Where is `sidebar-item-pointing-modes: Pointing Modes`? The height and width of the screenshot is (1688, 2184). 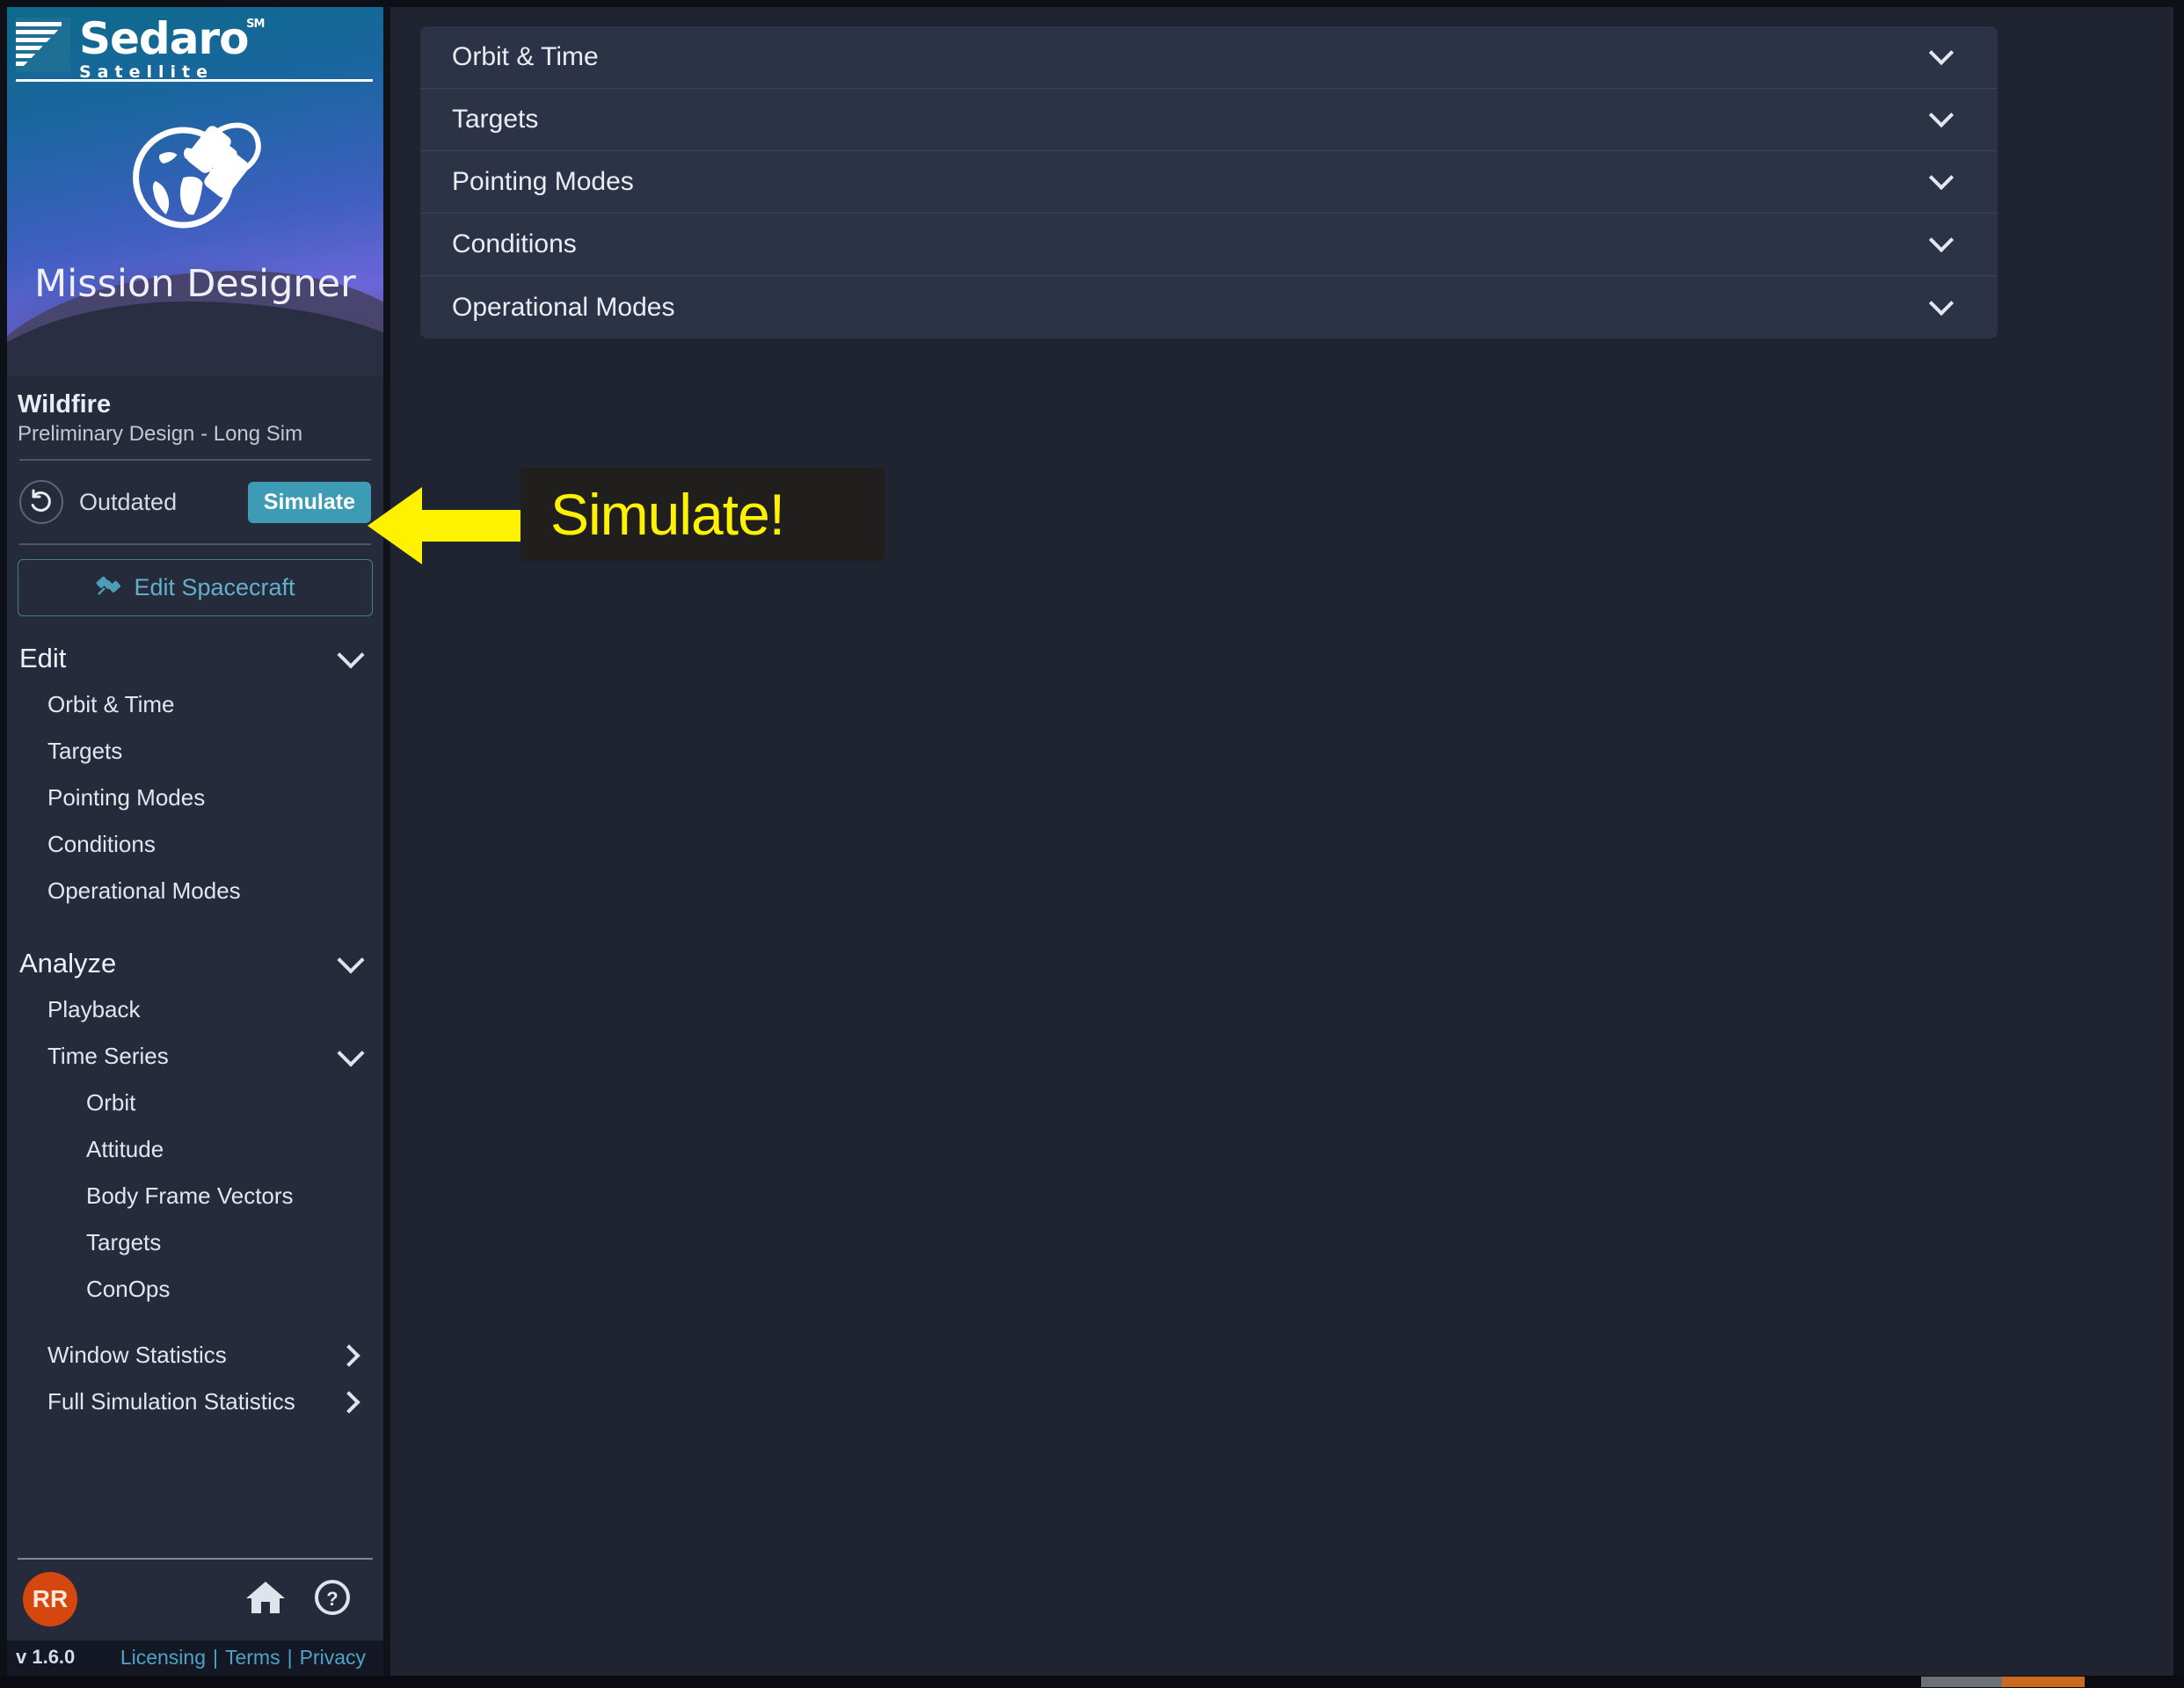
sidebar-item-pointing-modes: Pointing Modes is located at coordinates (195, 798).